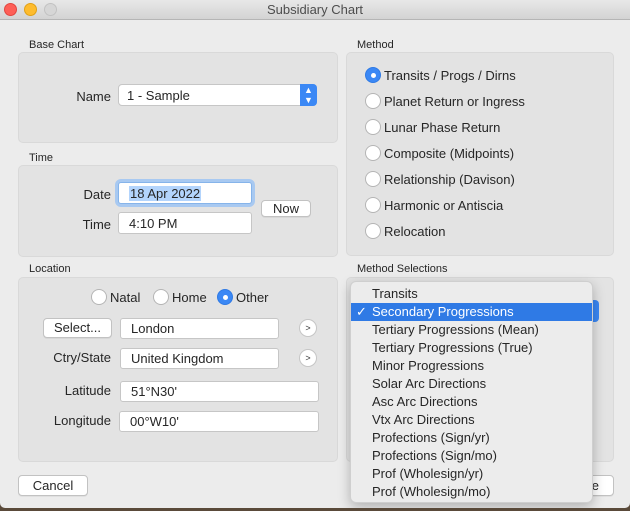  Describe the element at coordinates (154, 421) in the screenshot. I see `longitude-value: 00°W10'` at that location.